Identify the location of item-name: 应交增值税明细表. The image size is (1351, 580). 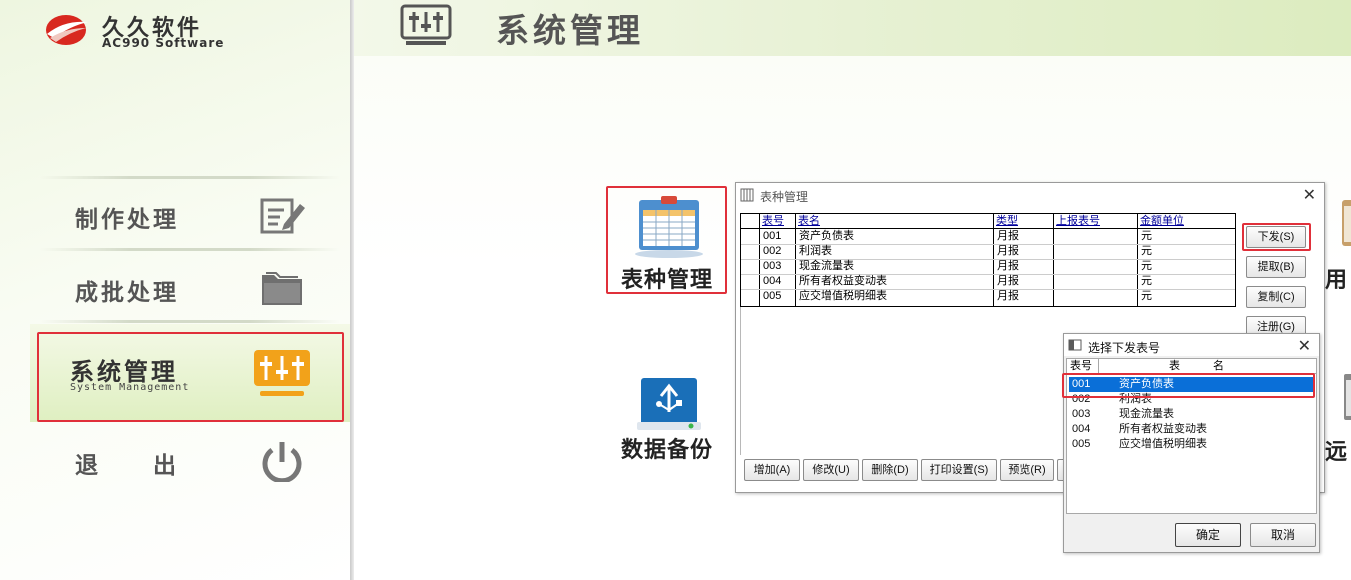
(1163, 444).